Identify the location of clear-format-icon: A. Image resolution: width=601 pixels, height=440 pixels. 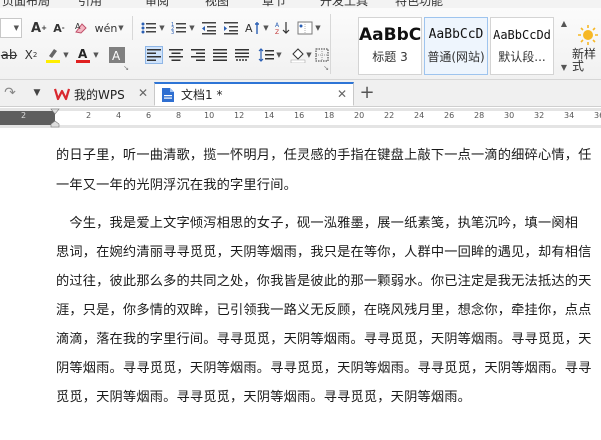
(81, 28).